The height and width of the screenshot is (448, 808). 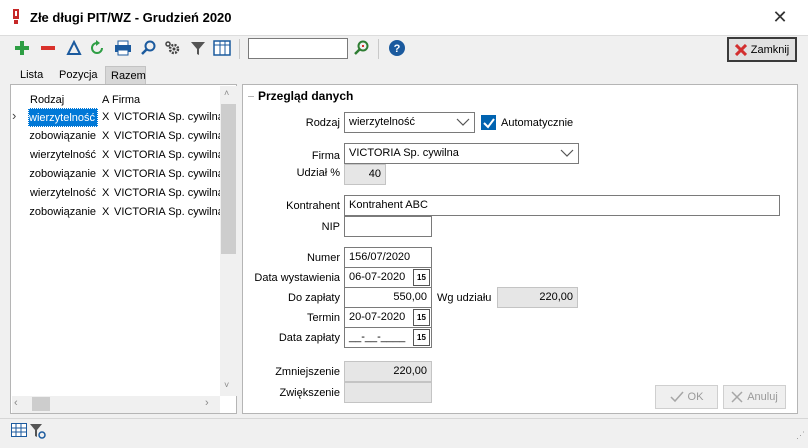 I want to click on column-header-firma: Firma, so click(x=126, y=100).